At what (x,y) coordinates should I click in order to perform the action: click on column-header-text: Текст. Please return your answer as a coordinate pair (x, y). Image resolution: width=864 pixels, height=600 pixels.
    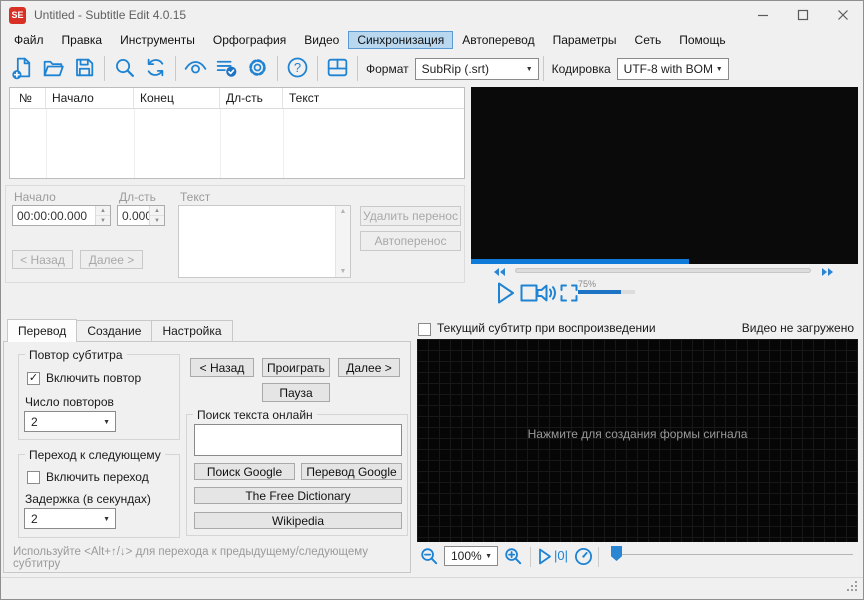
    Looking at the image, I should click on (373, 98).